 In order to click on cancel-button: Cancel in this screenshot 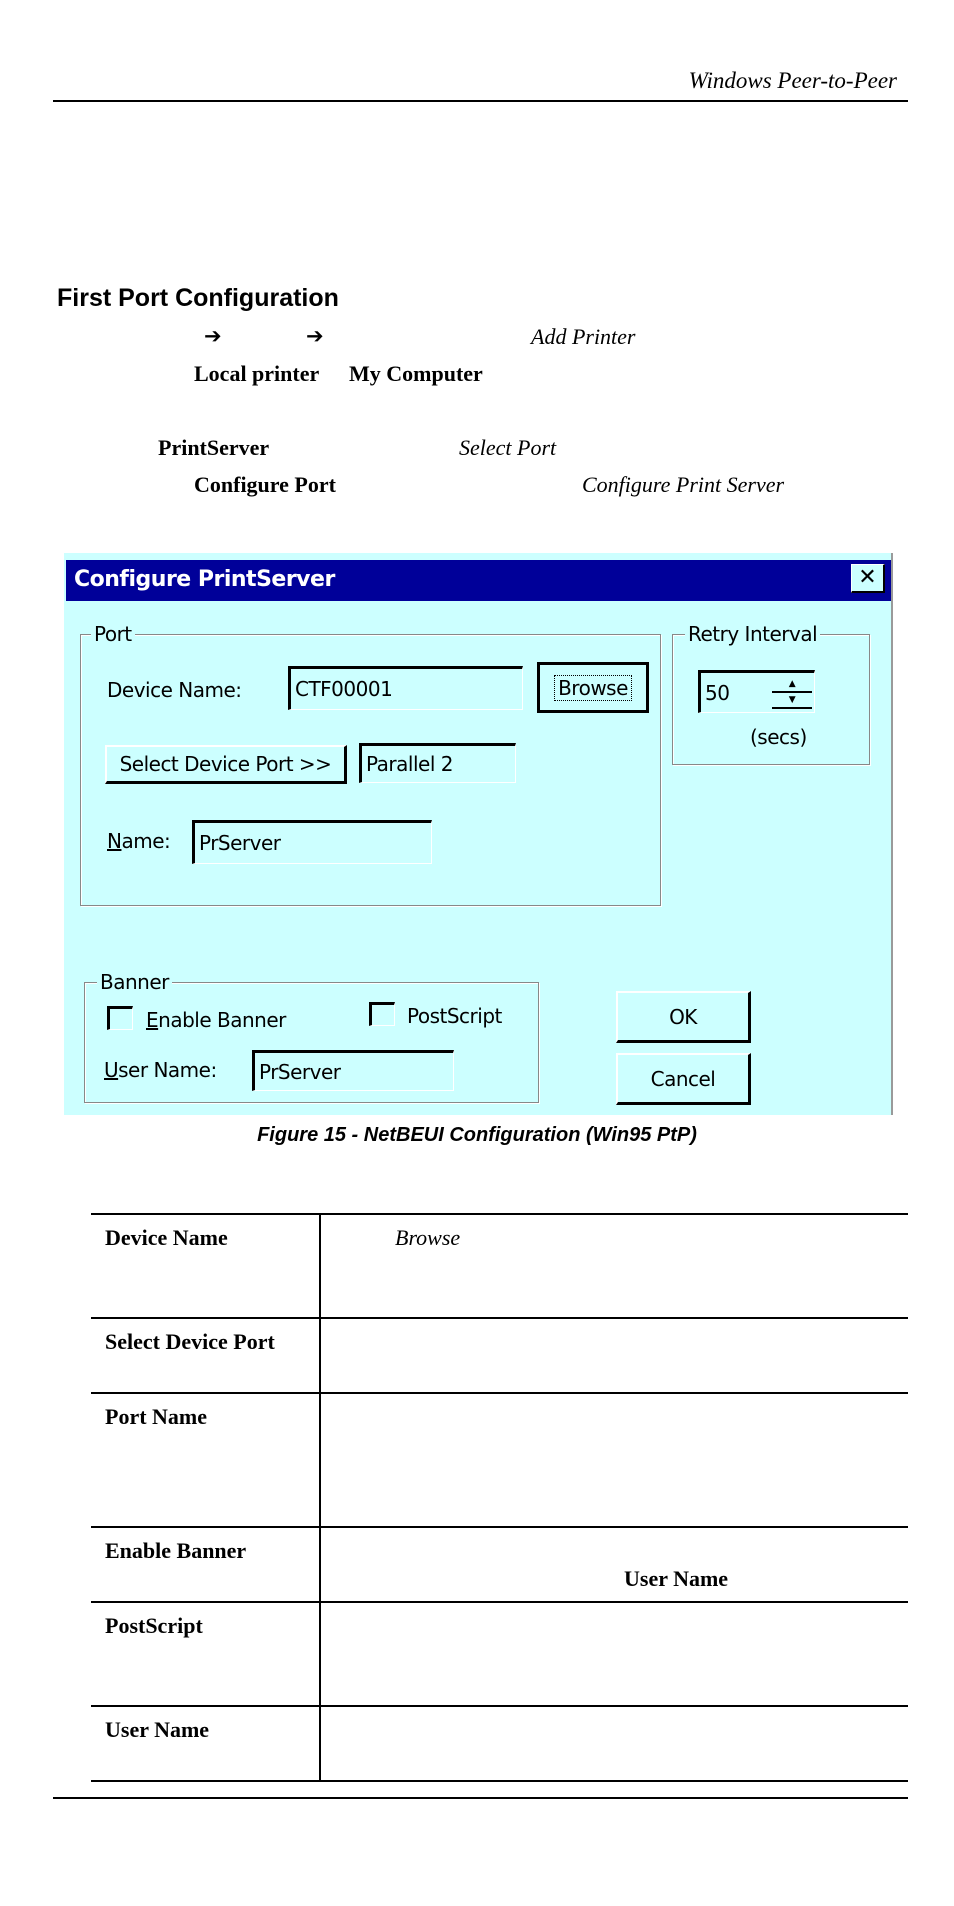, I will do `click(683, 1079)`.